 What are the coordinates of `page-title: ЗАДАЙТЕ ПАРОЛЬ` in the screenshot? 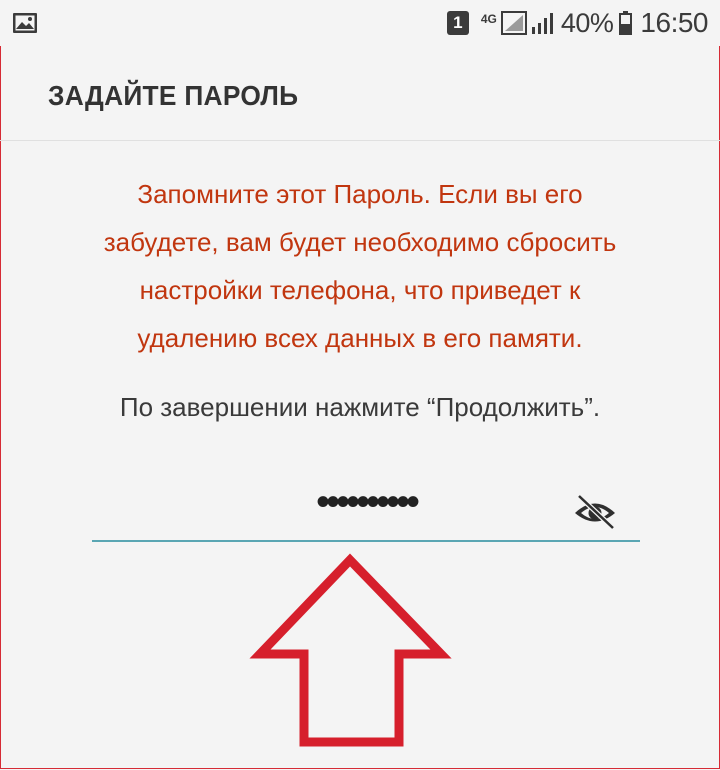 It's located at (173, 95).